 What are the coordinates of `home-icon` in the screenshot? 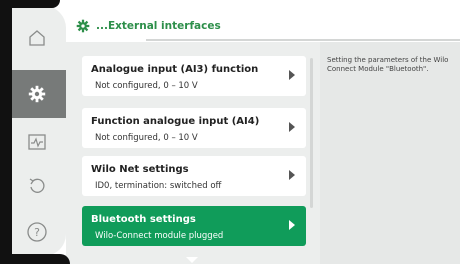 It's located at (37, 38).